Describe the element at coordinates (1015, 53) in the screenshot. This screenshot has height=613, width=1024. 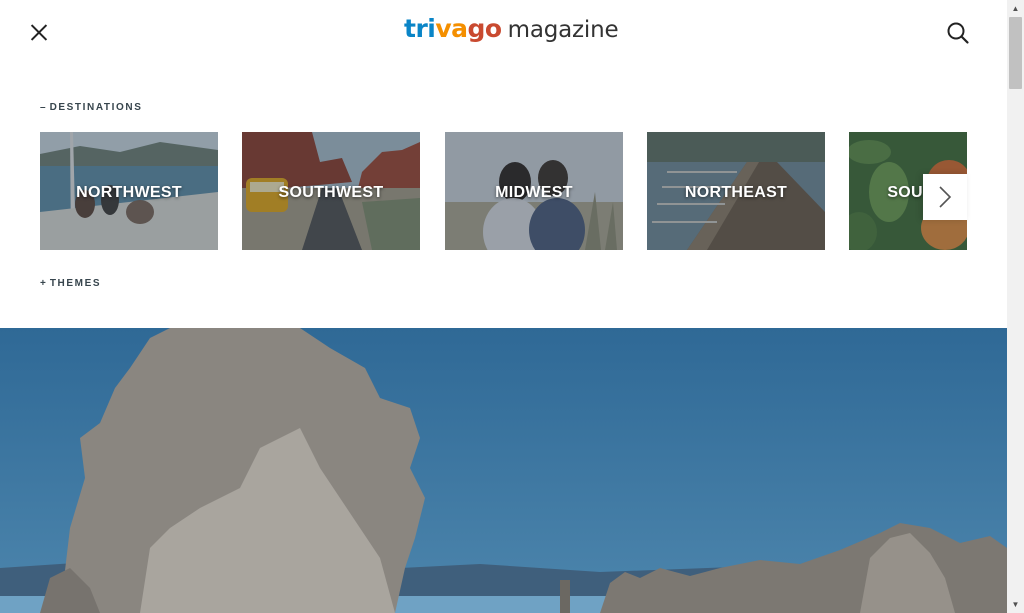
I see `scrollbar-thumb` at that location.